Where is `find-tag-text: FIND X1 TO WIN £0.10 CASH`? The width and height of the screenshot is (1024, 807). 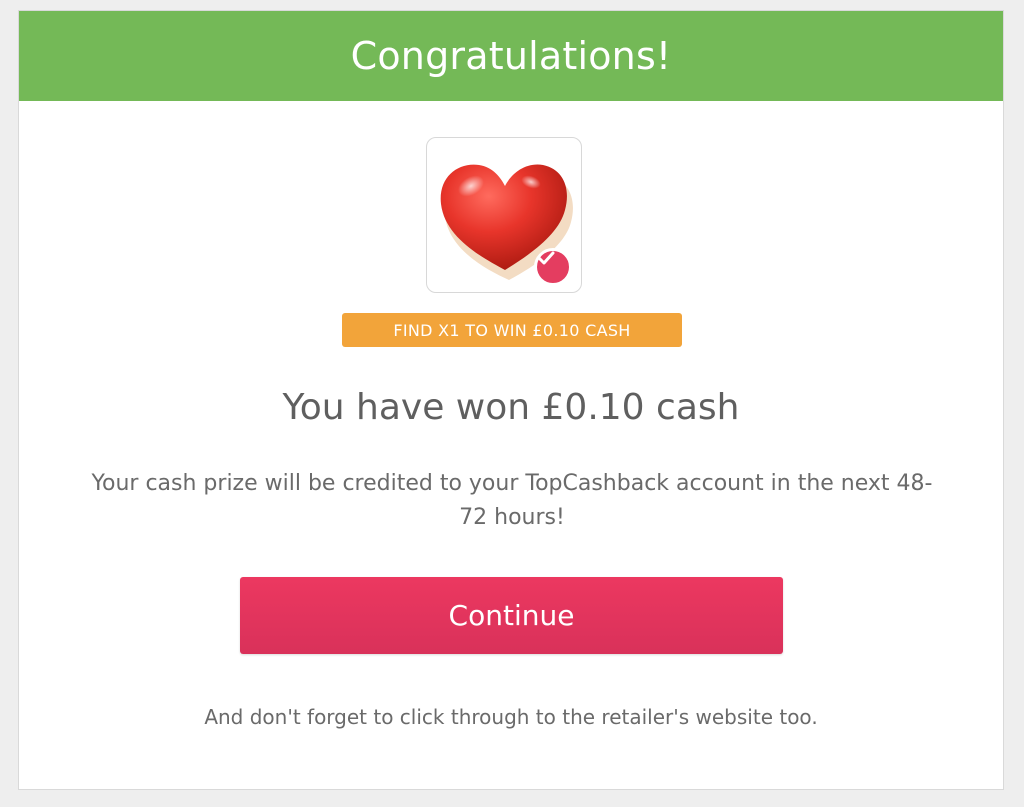 find-tag-text: FIND X1 TO WIN £0.10 CASH is located at coordinates (512, 330).